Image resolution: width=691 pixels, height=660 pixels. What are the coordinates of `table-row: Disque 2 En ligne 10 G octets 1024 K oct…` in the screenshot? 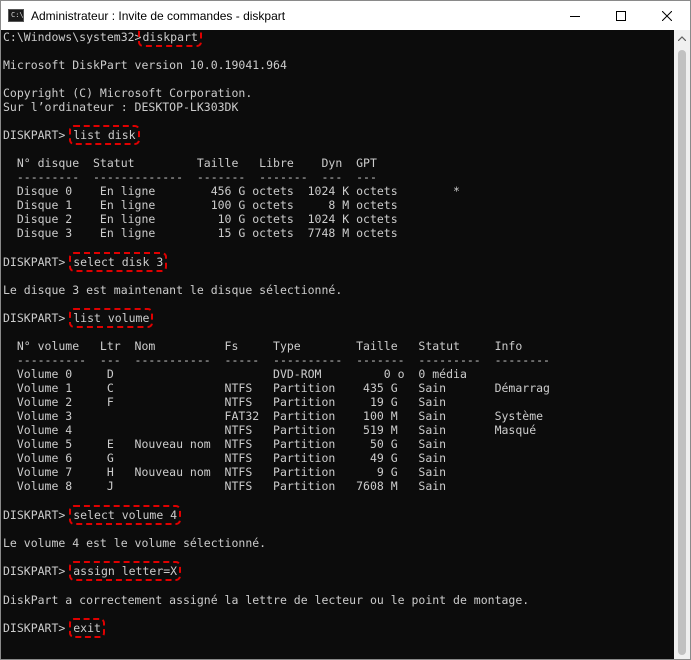 It's located at (200, 219).